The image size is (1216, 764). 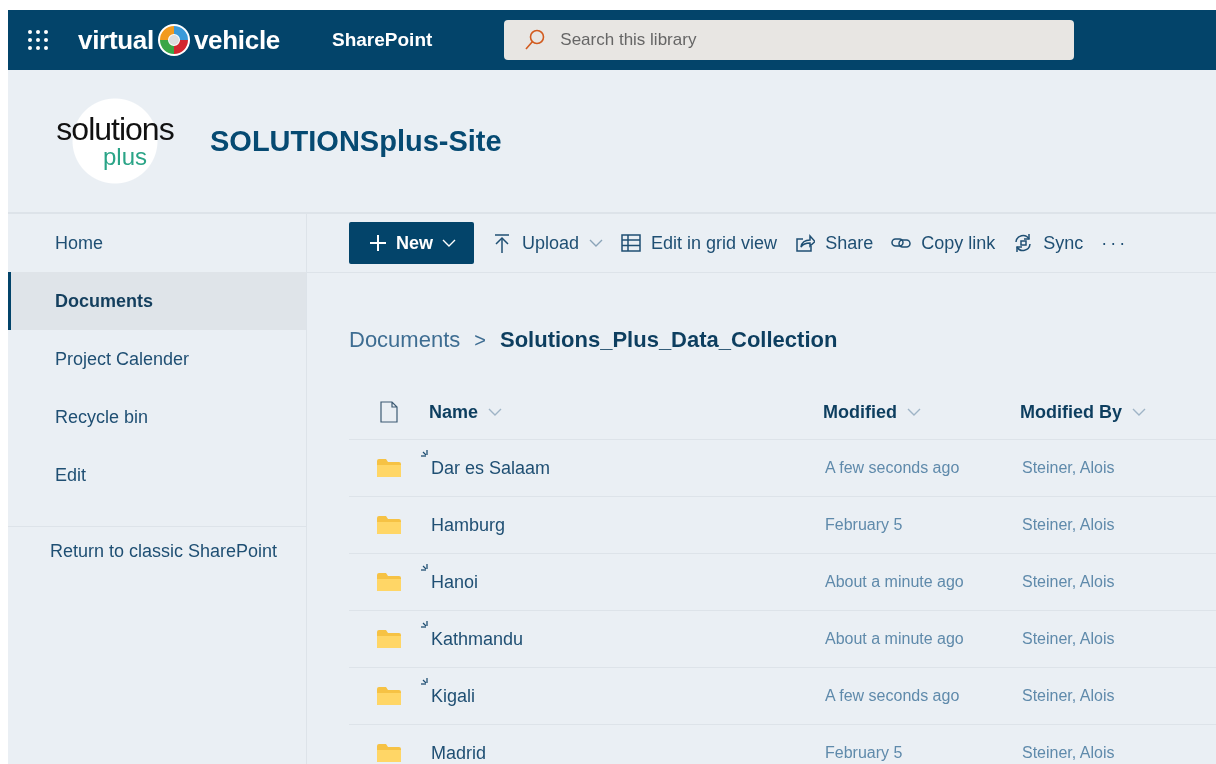 What do you see at coordinates (466, 412) in the screenshot?
I see `column-header: Name` at bounding box center [466, 412].